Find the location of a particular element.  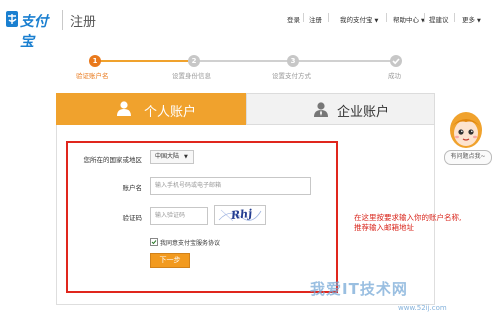

tab-business-account: 企业账户 is located at coordinates (340, 109).